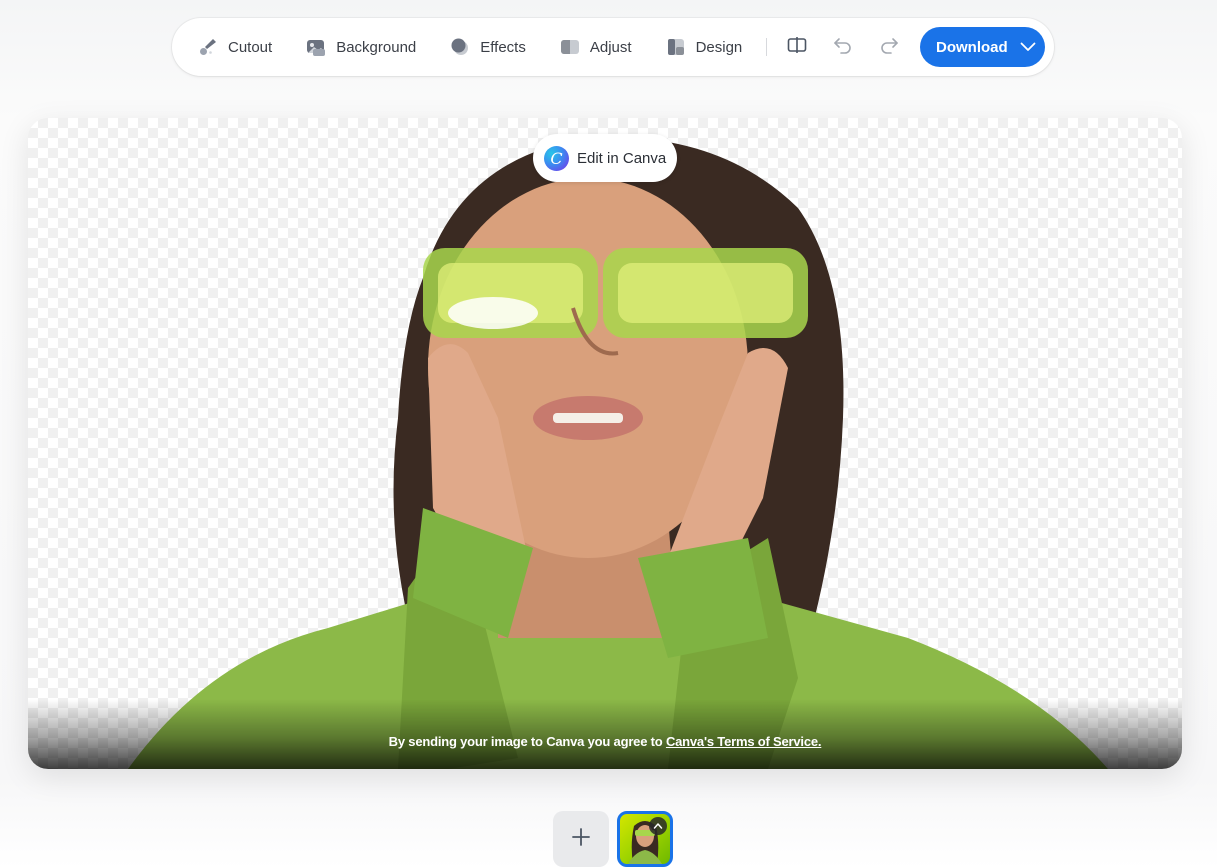 The width and height of the screenshot is (1217, 868). What do you see at coordinates (767, 47) in the screenshot?
I see `toolbar-divider` at bounding box center [767, 47].